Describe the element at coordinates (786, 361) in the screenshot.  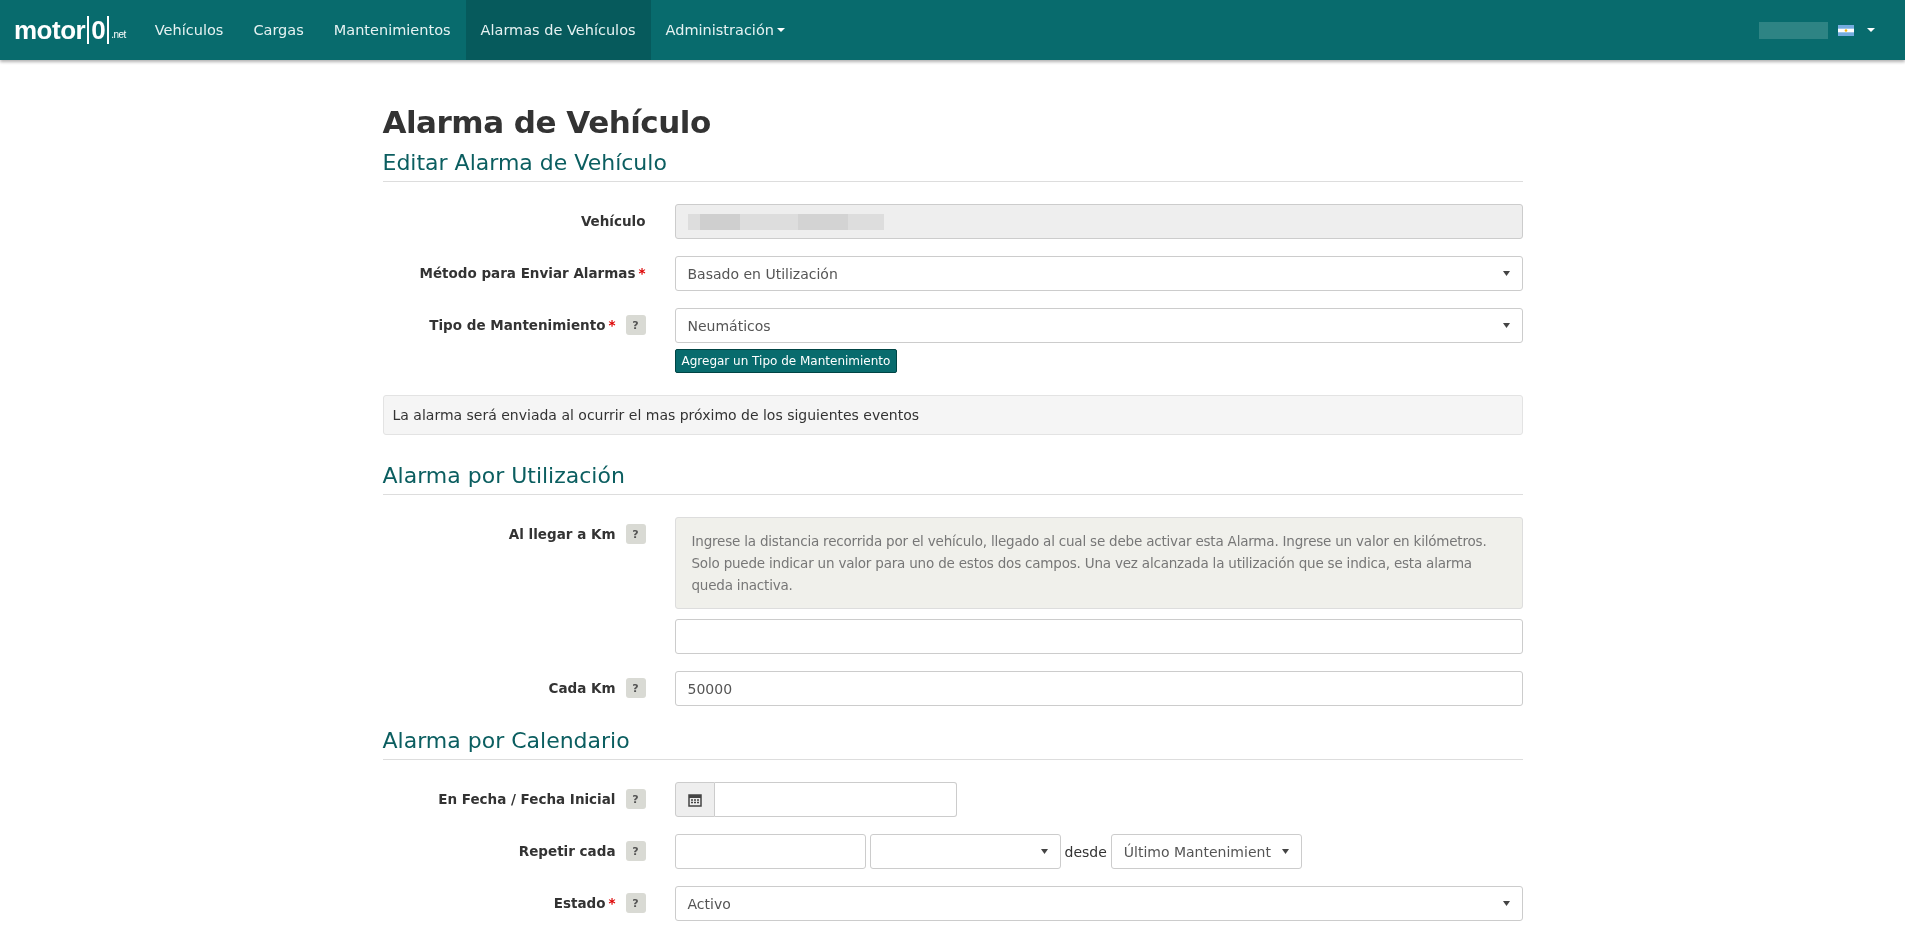
I see `add-type-button: Agregar un Tipo de Mantenimiento` at that location.